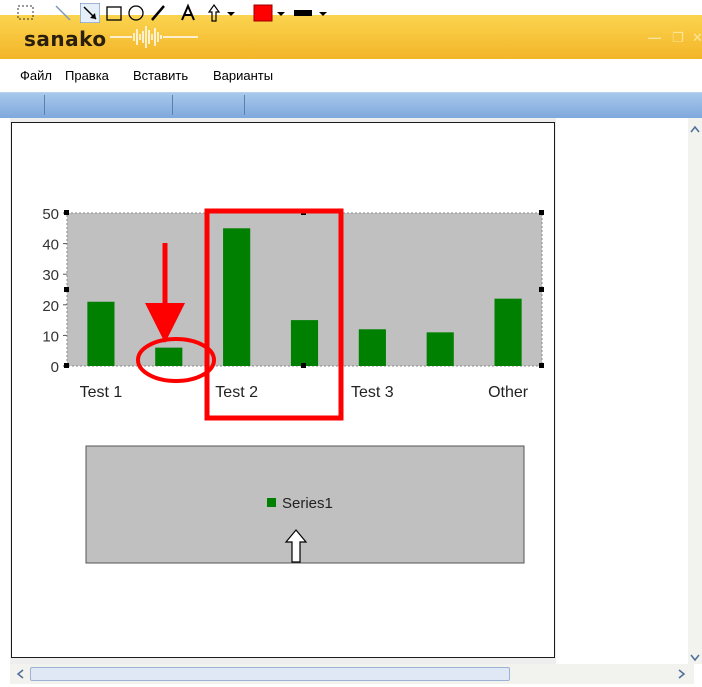 This screenshot has width=702, height=687. What do you see at coordinates (50, 245) in the screenshot?
I see `y-tick-label: 40` at bounding box center [50, 245].